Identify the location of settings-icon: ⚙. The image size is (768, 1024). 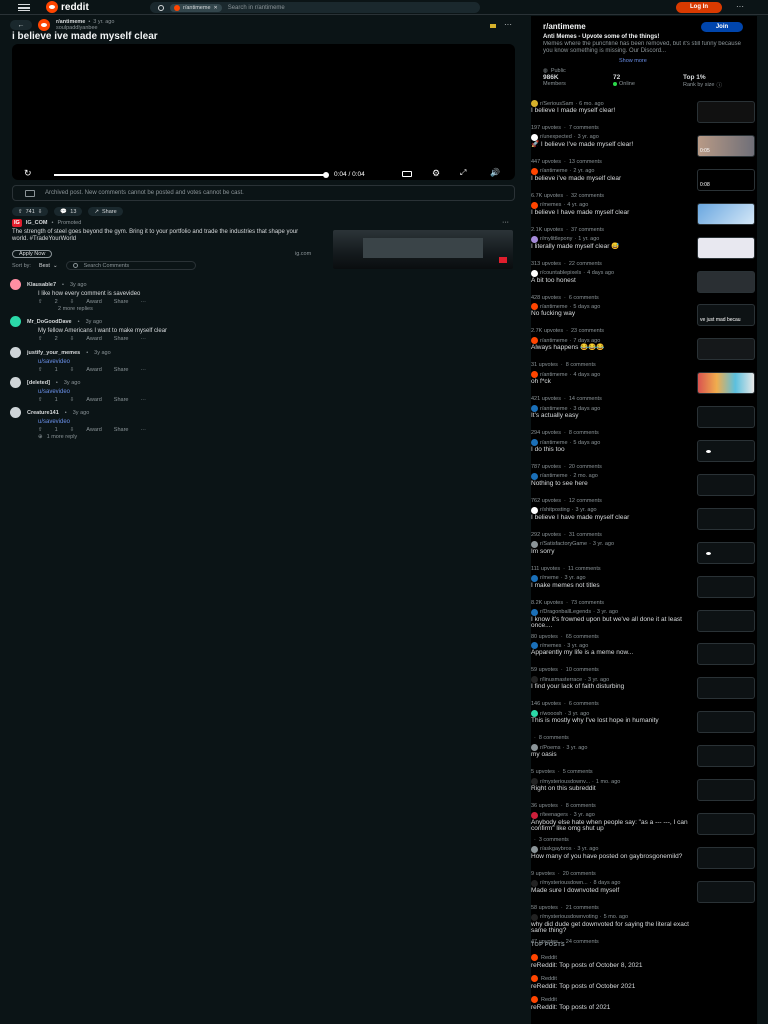
(436, 173).